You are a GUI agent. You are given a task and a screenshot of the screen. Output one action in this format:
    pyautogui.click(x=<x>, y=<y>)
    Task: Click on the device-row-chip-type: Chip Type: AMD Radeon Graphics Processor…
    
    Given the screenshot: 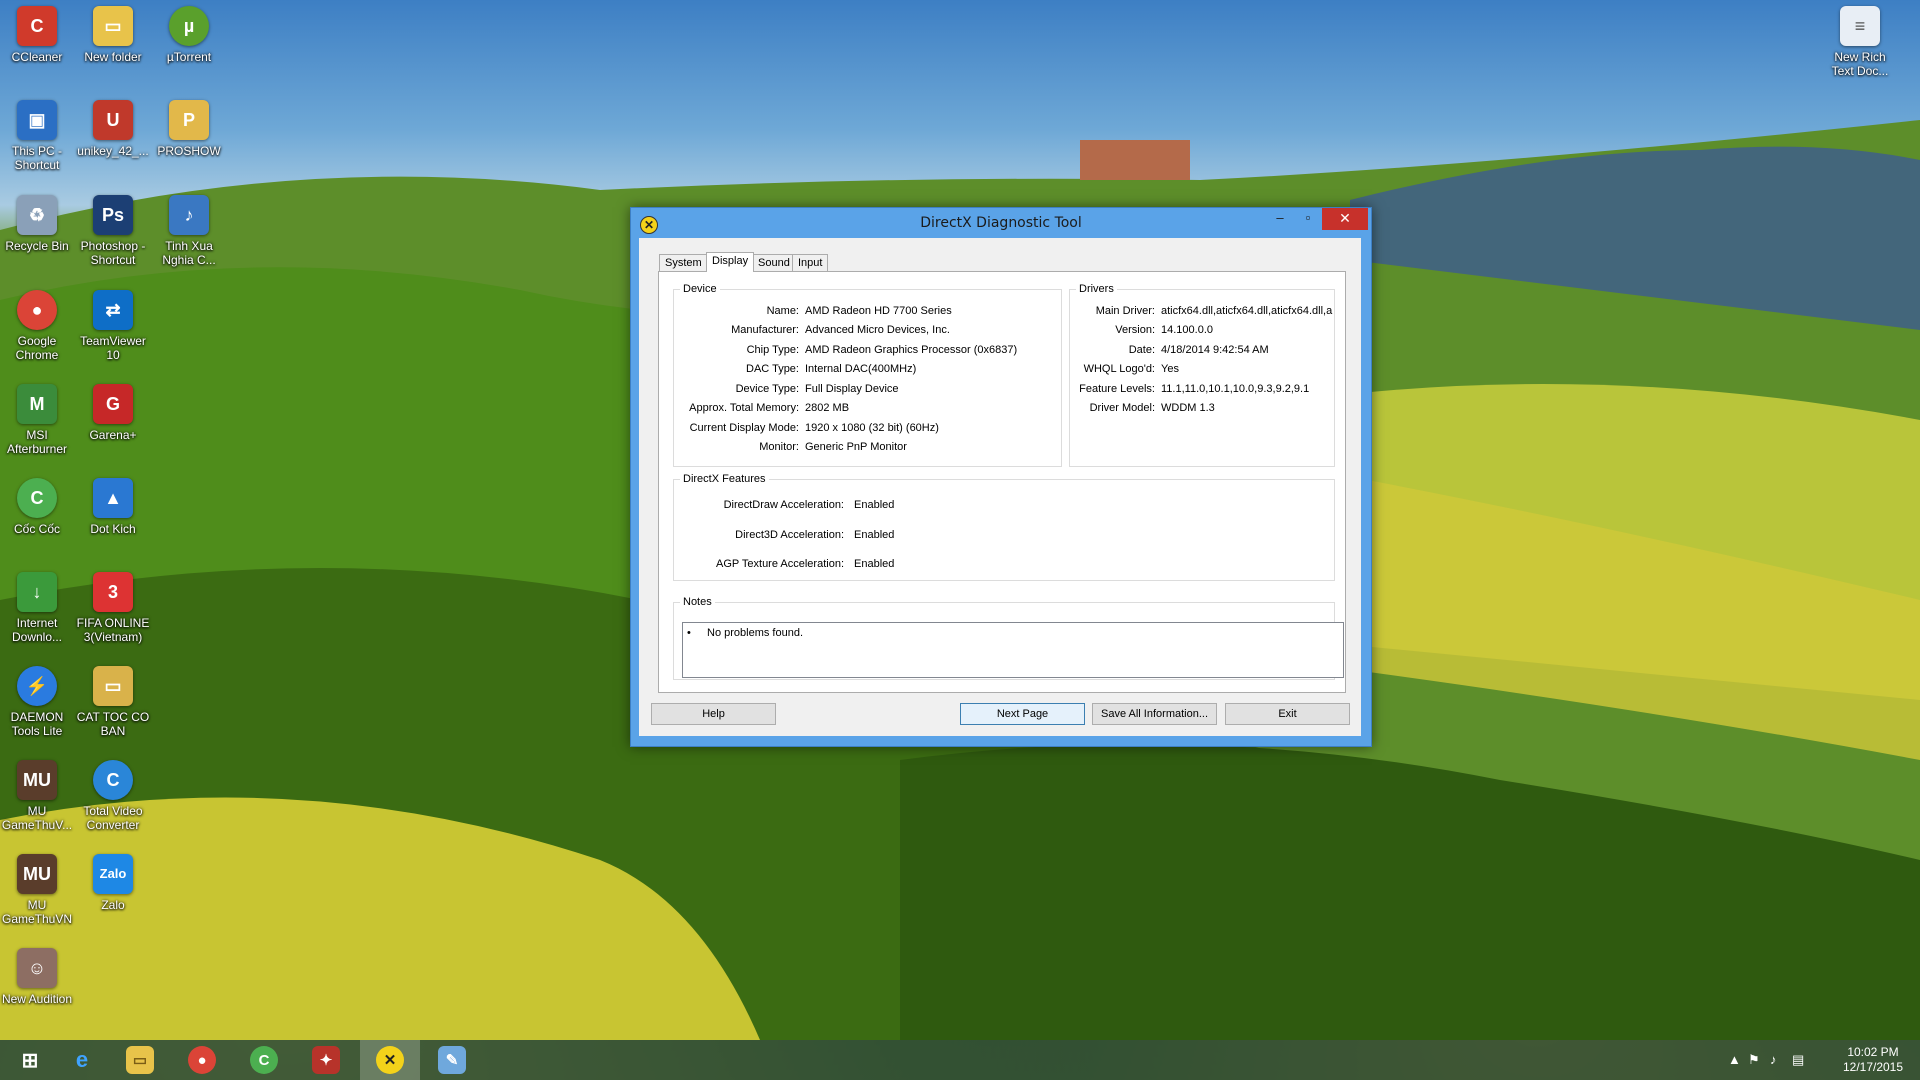 What is the action you would take?
    pyautogui.click(x=864, y=351)
    